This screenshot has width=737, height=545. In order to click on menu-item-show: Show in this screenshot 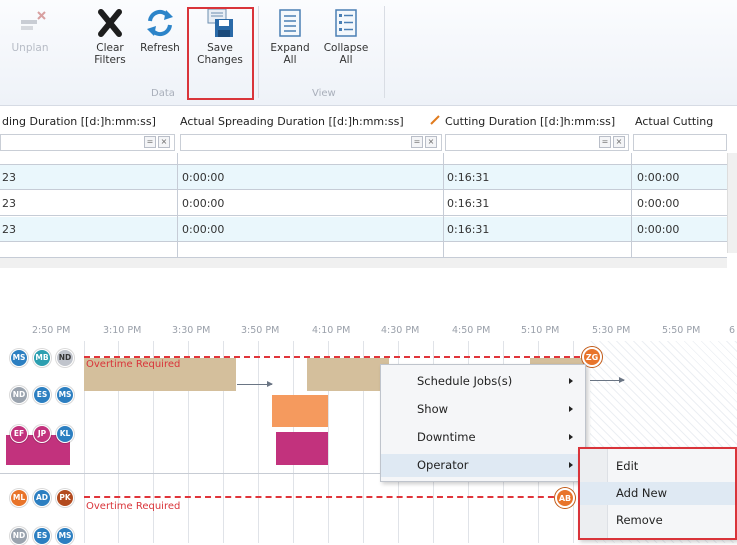, I will do `click(483, 409)`.